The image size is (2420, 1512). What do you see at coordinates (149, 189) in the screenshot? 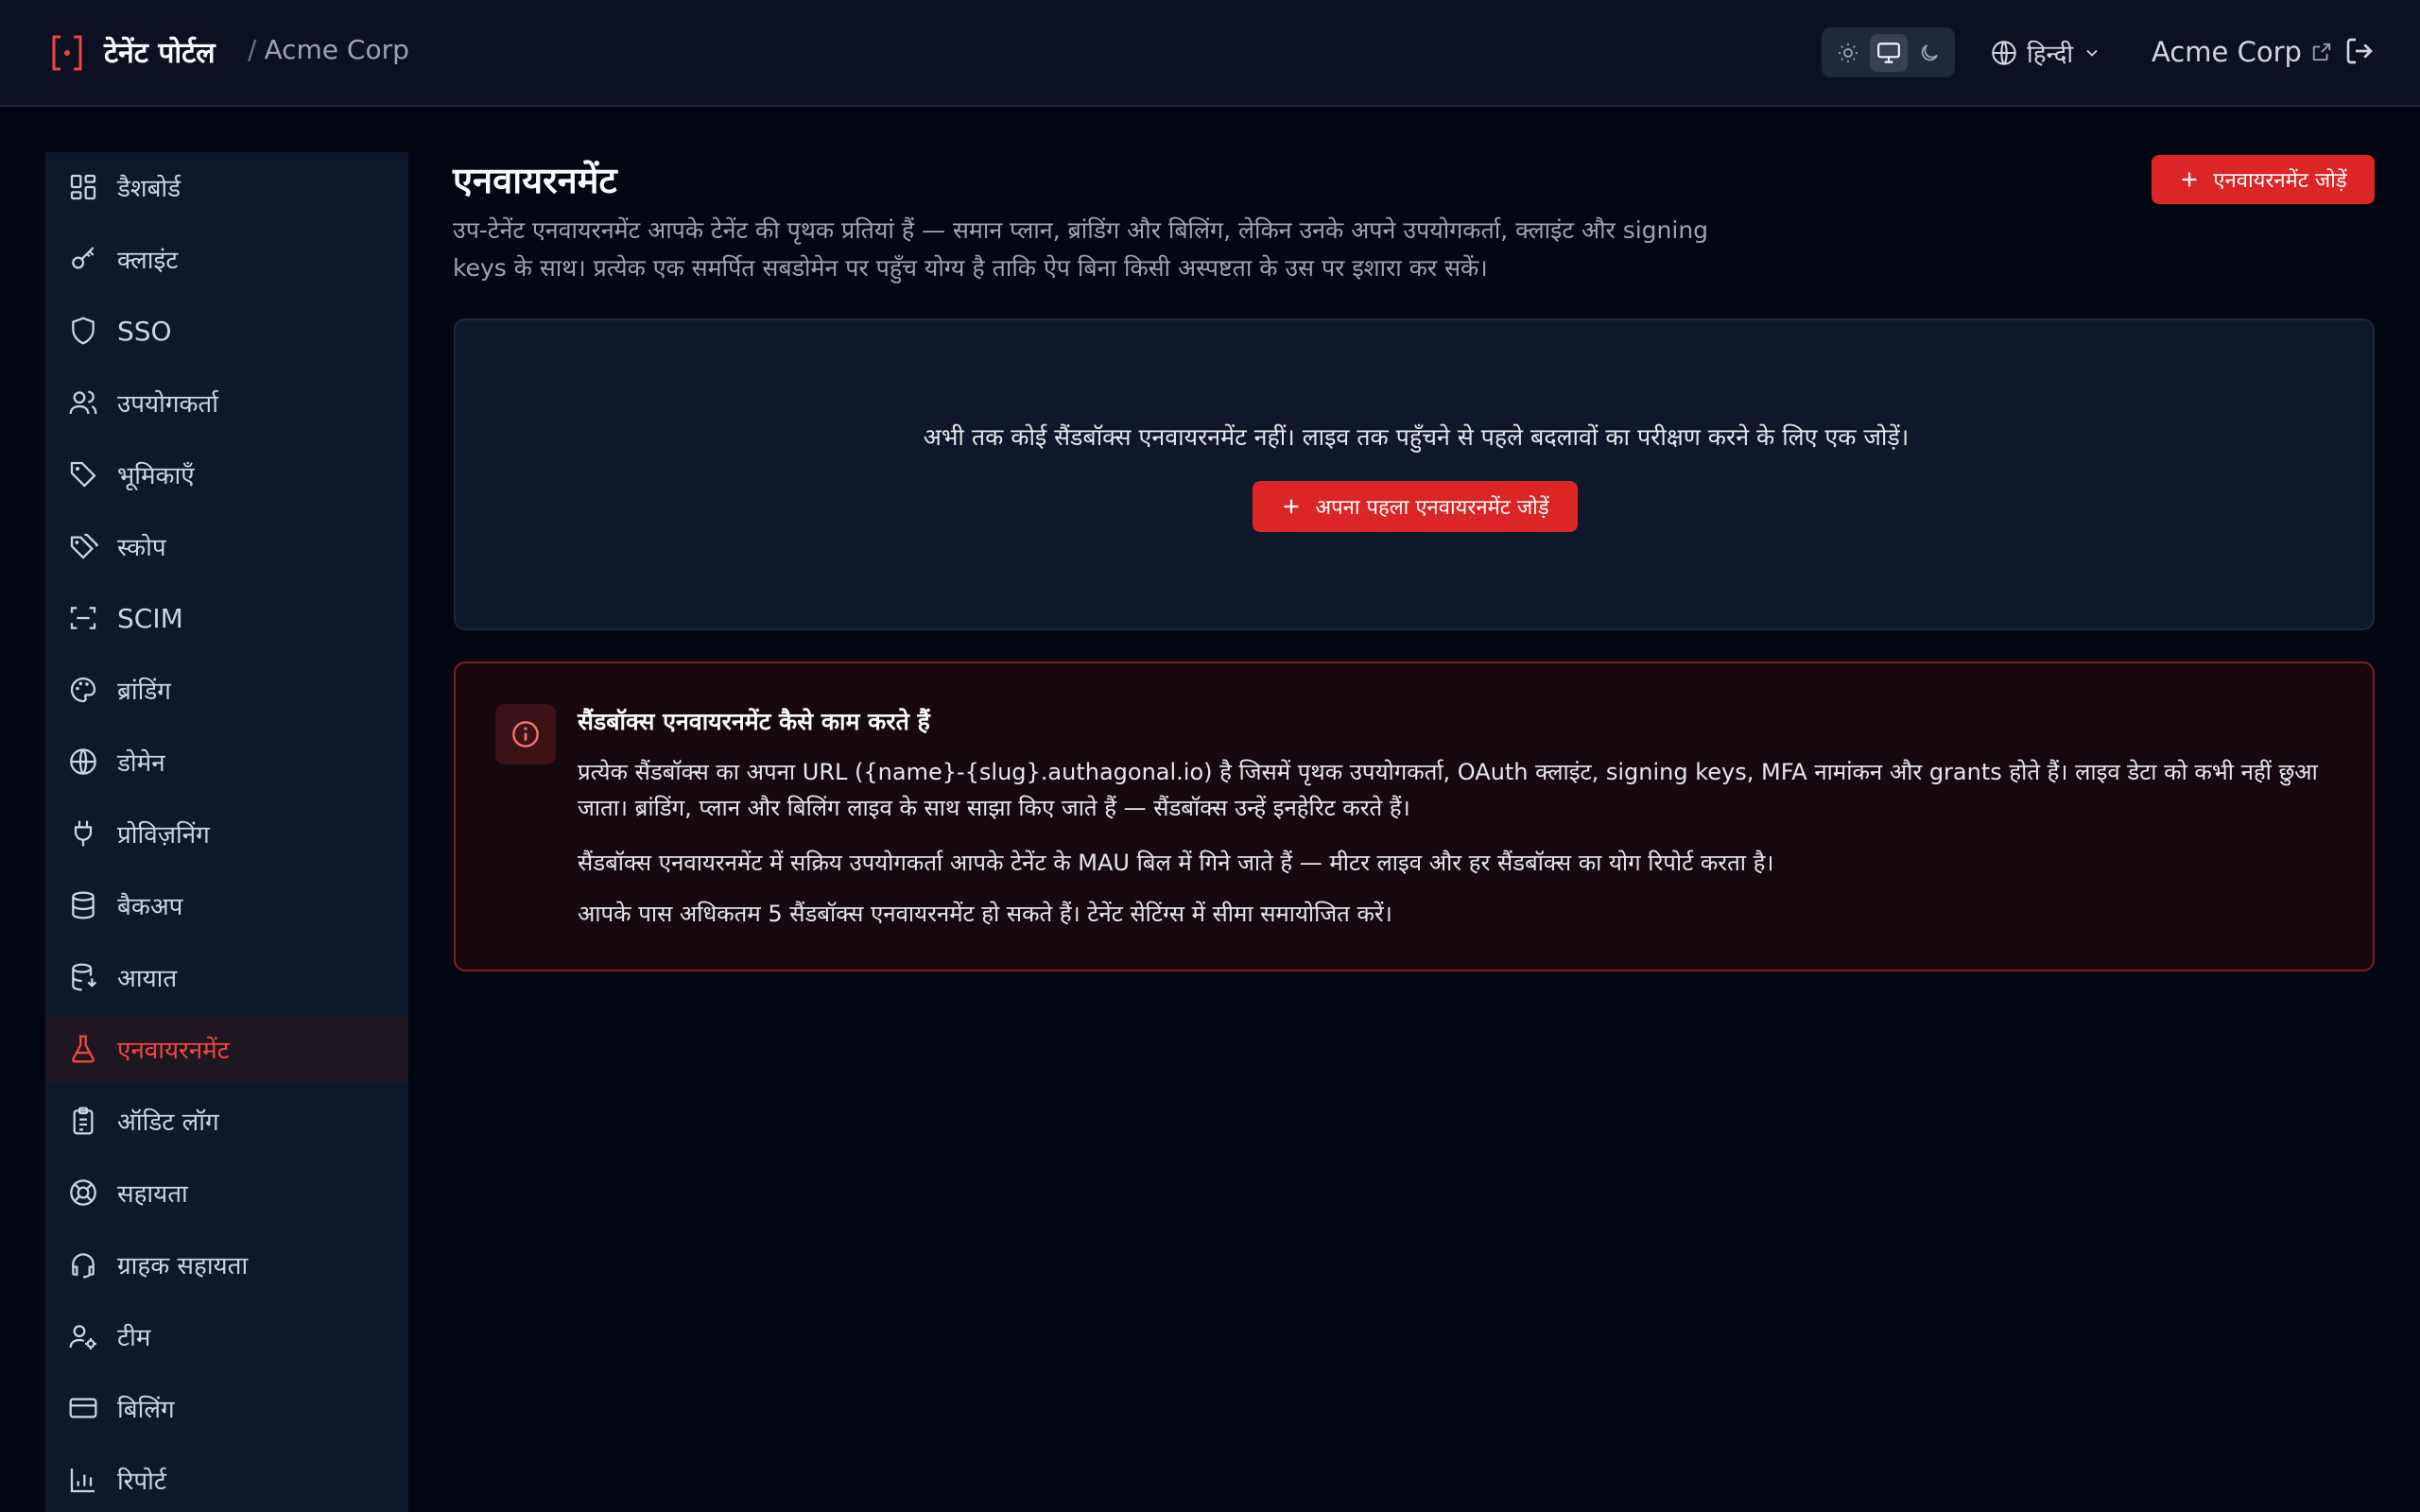
I see `sidebar-item-label: डैशबोर्ड` at bounding box center [149, 189].